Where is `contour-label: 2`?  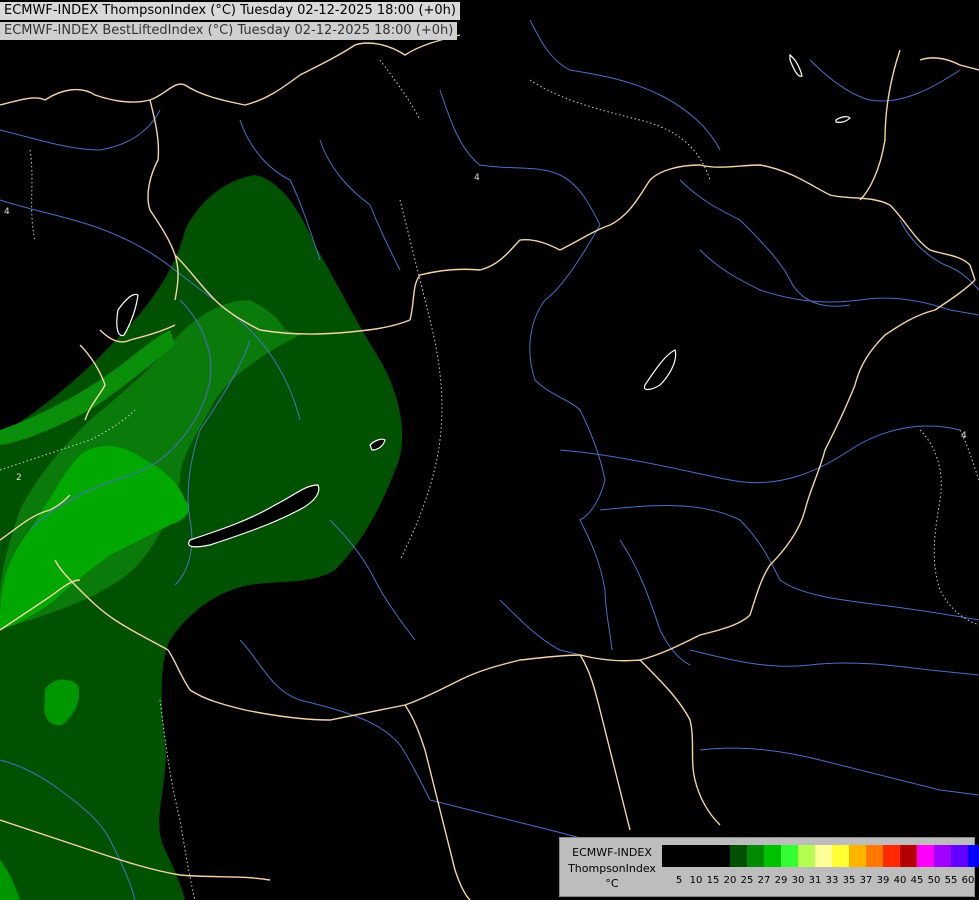
contour-label: 2 is located at coordinates (19, 478).